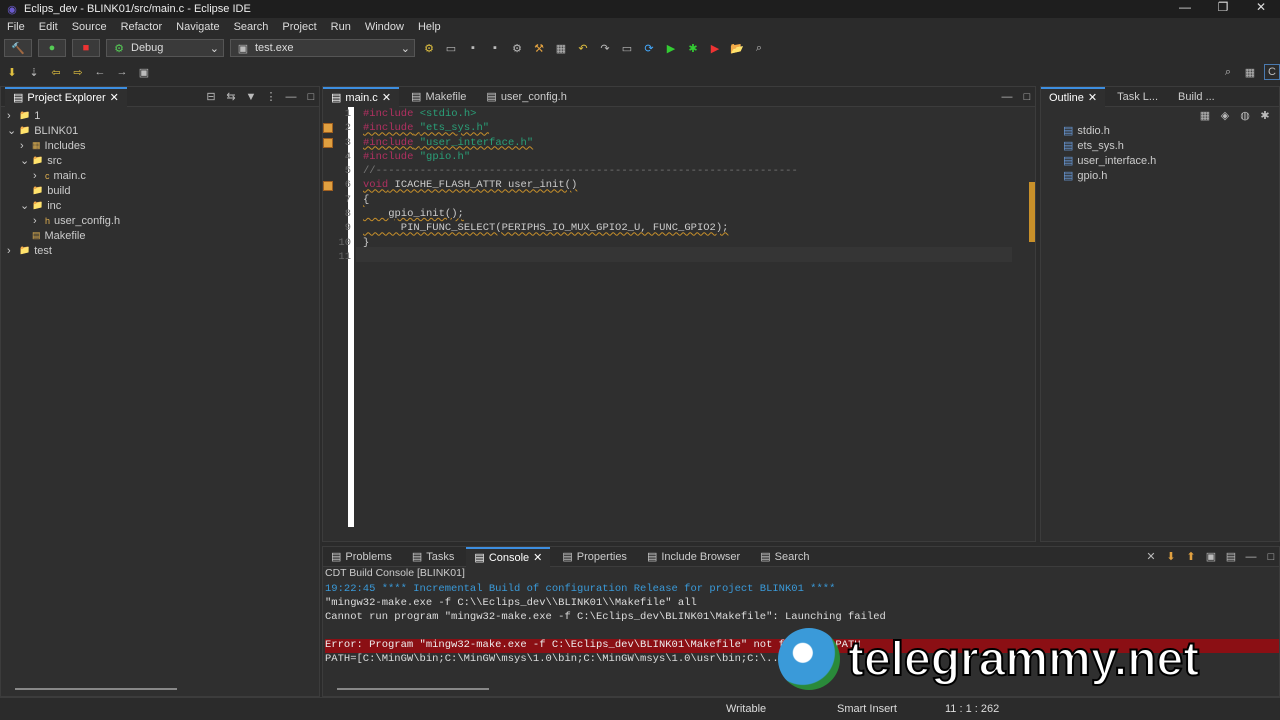 Image resolution: width=1280 pixels, height=720 pixels. What do you see at coordinates (1272, 72) in the screenshot?
I see `c-perspective-icon: C` at bounding box center [1272, 72].